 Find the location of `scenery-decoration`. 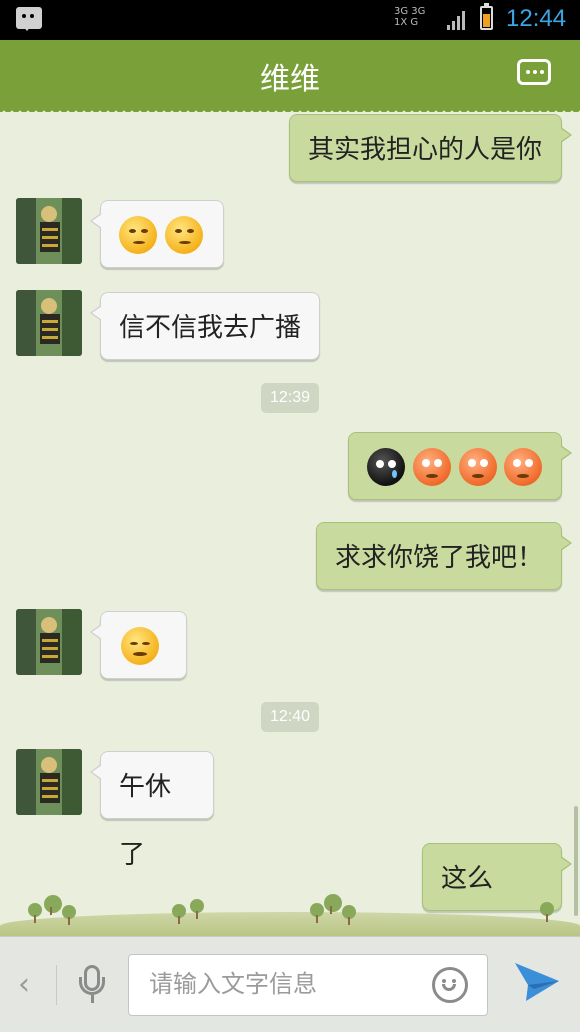

scenery-decoration is located at coordinates (290, 924).